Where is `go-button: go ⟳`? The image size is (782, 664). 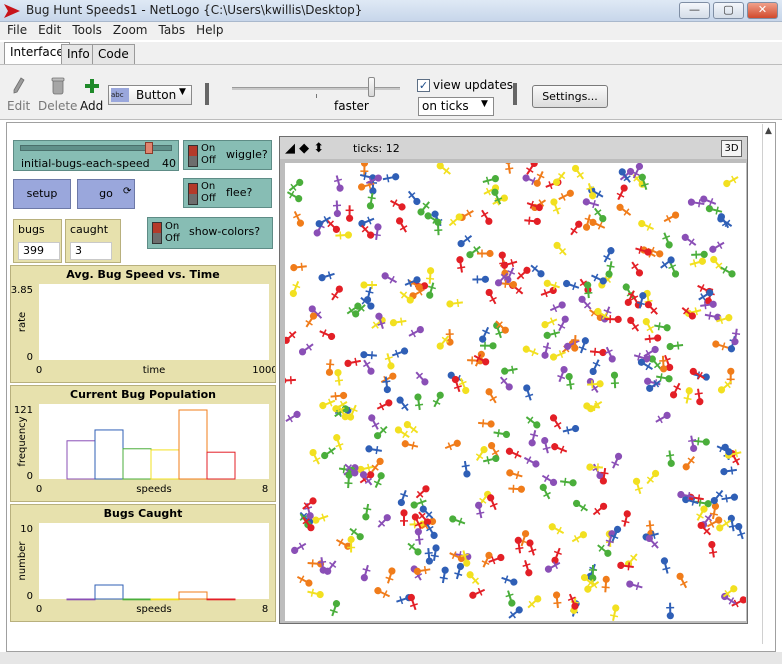 go-button: go ⟳ is located at coordinates (106, 194).